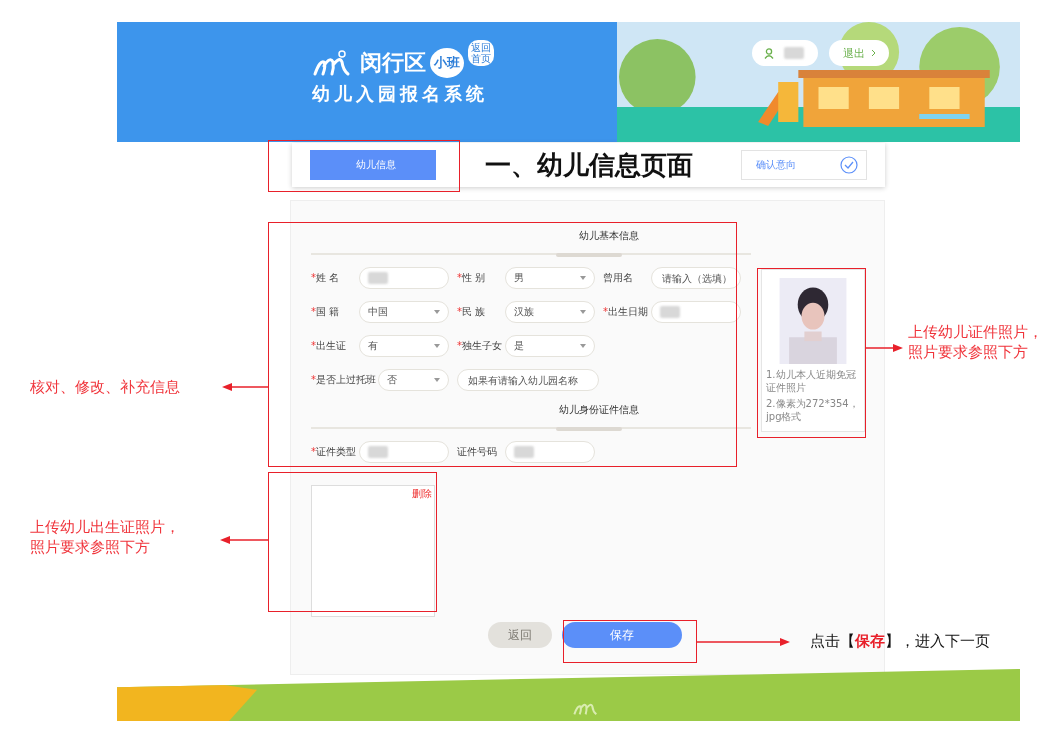 The height and width of the screenshot is (751, 1063). I want to click on logout-button: 退出, so click(859, 53).